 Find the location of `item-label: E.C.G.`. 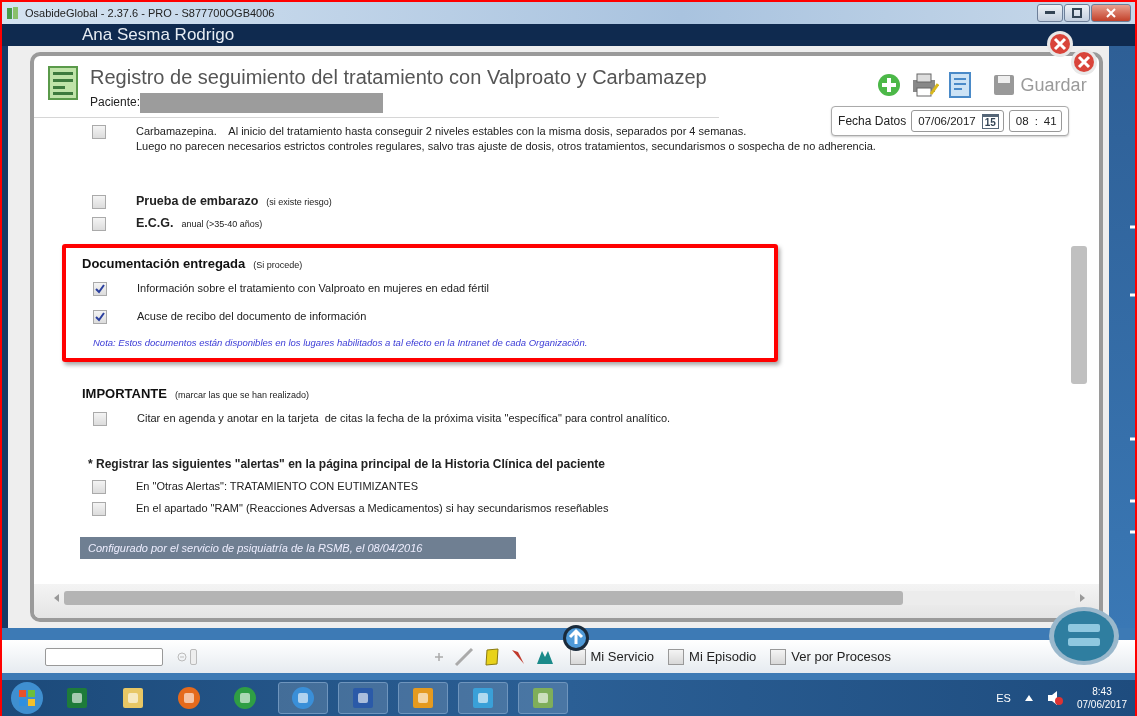

item-label: E.C.G. is located at coordinates (155, 223).